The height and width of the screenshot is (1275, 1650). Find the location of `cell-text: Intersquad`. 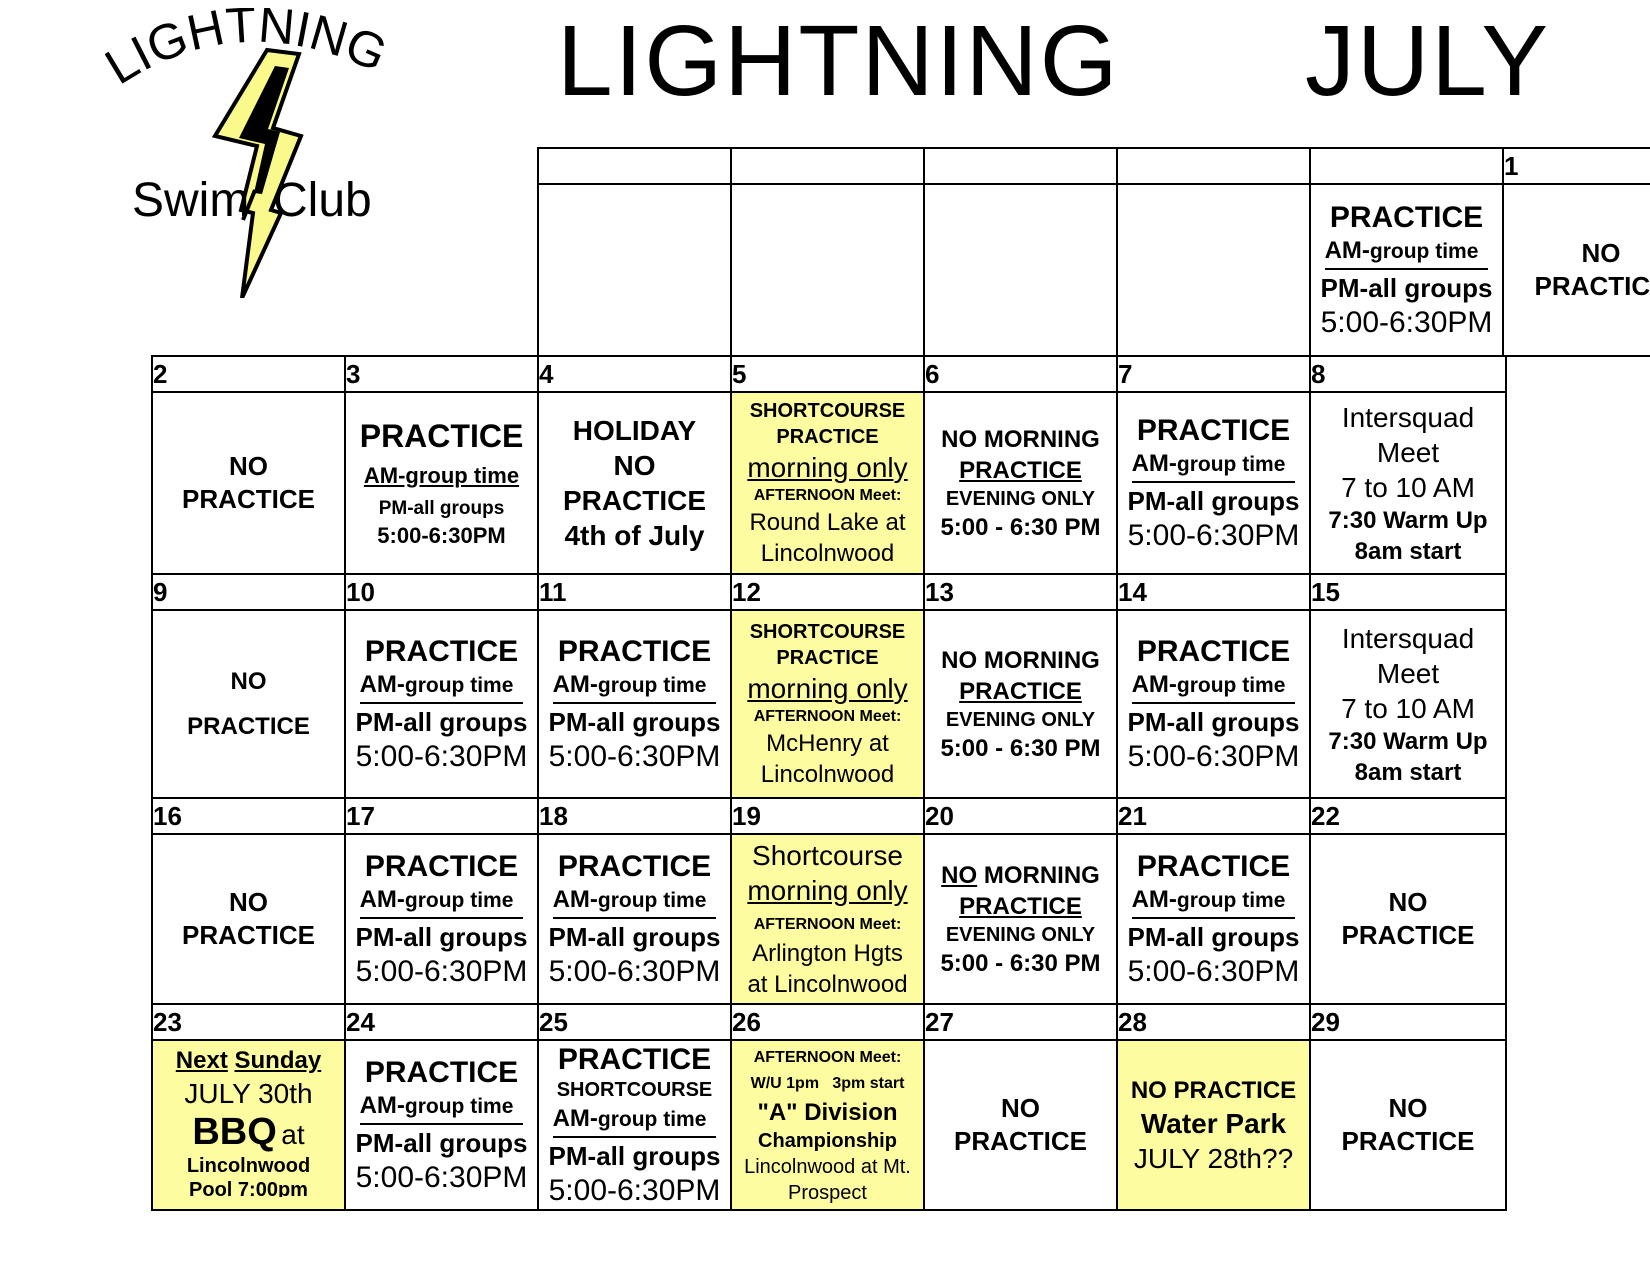

cell-text: Intersquad is located at coordinates (1408, 417).